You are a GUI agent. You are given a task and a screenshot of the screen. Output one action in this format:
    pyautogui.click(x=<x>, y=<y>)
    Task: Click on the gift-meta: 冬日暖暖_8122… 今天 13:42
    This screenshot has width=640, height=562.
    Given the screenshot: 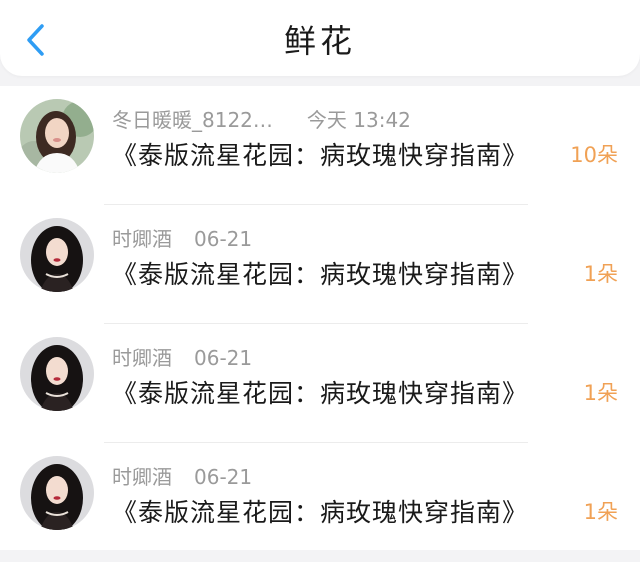 What is the action you would take?
    pyautogui.click(x=261, y=118)
    